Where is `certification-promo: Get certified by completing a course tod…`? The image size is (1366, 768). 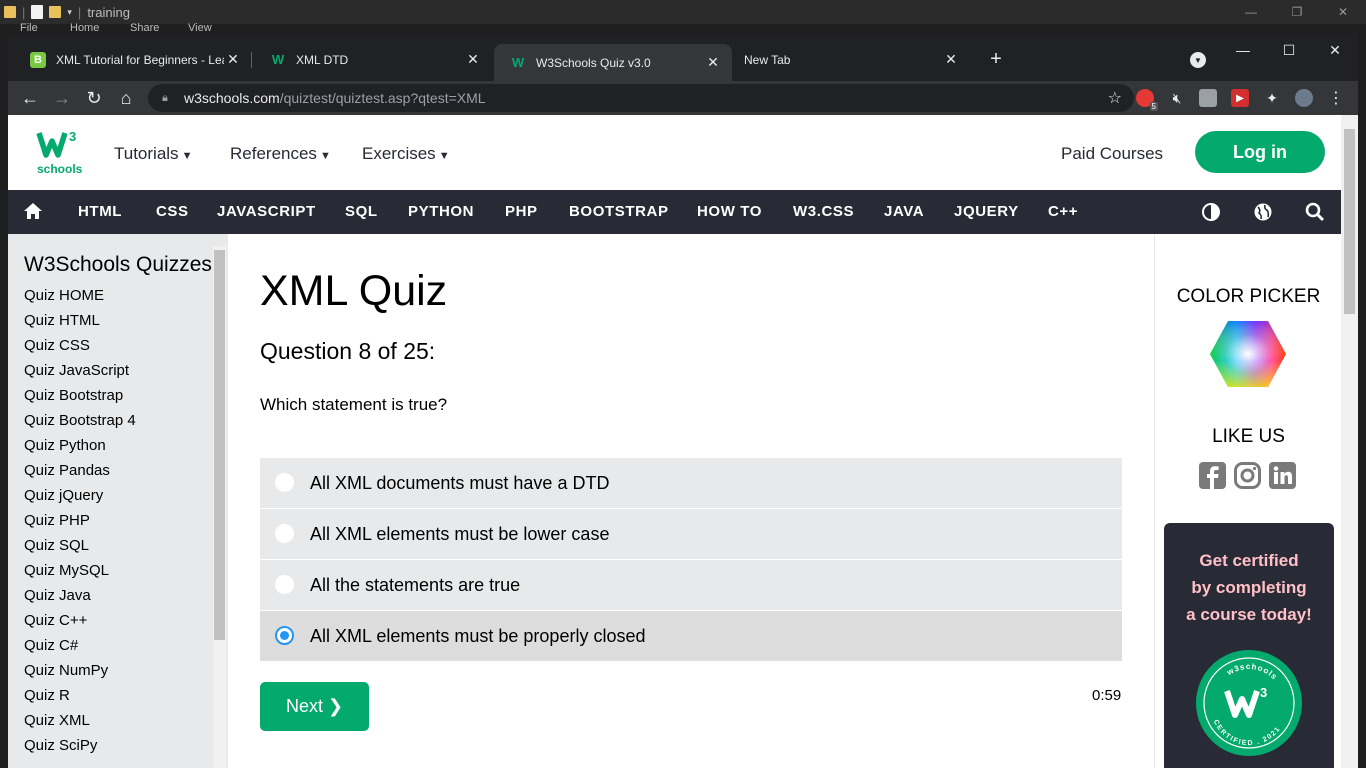 certification-promo: Get certified by completing a course tod… is located at coordinates (1249, 645).